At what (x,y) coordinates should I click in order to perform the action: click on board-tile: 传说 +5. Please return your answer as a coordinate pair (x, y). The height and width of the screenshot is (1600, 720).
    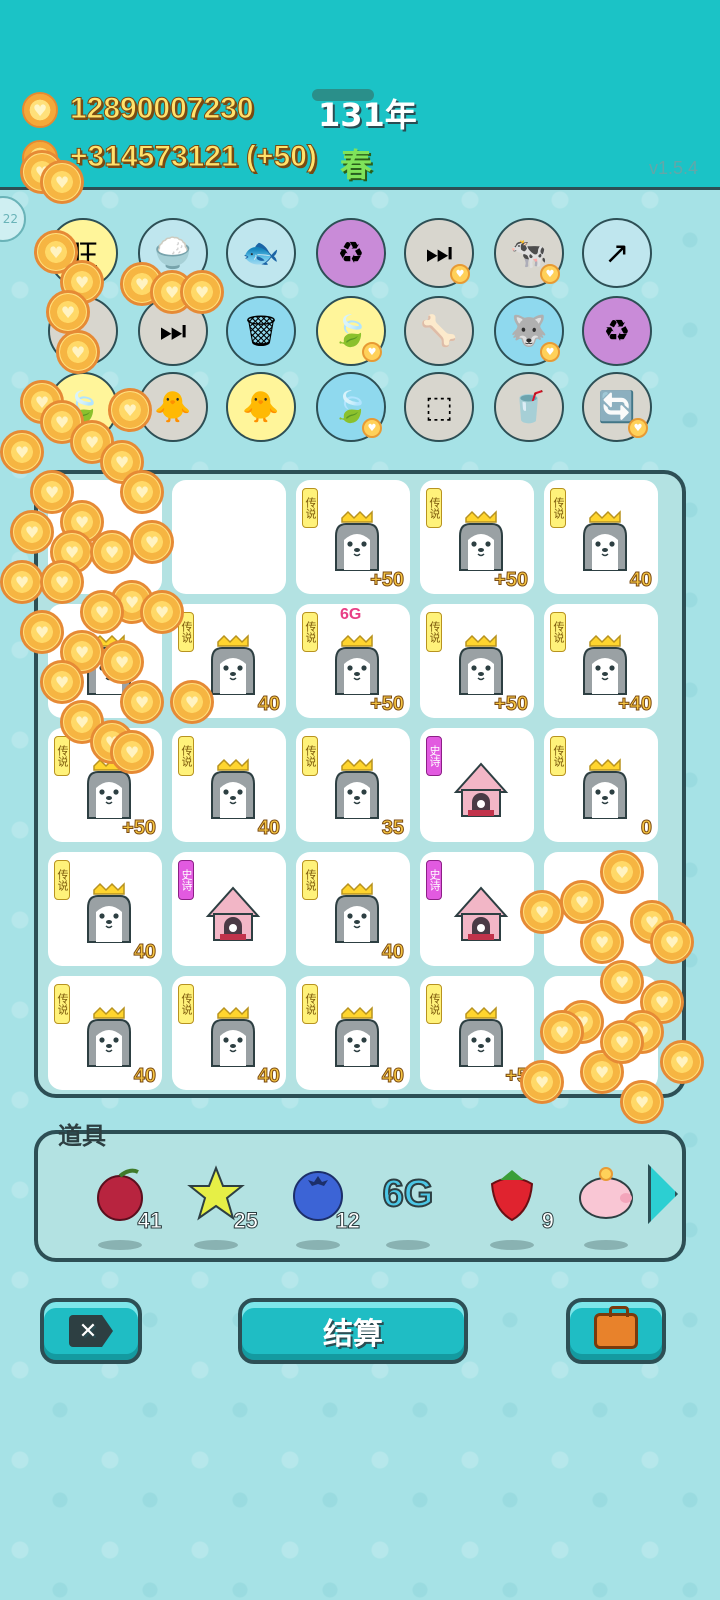
    Looking at the image, I should click on (477, 1033).